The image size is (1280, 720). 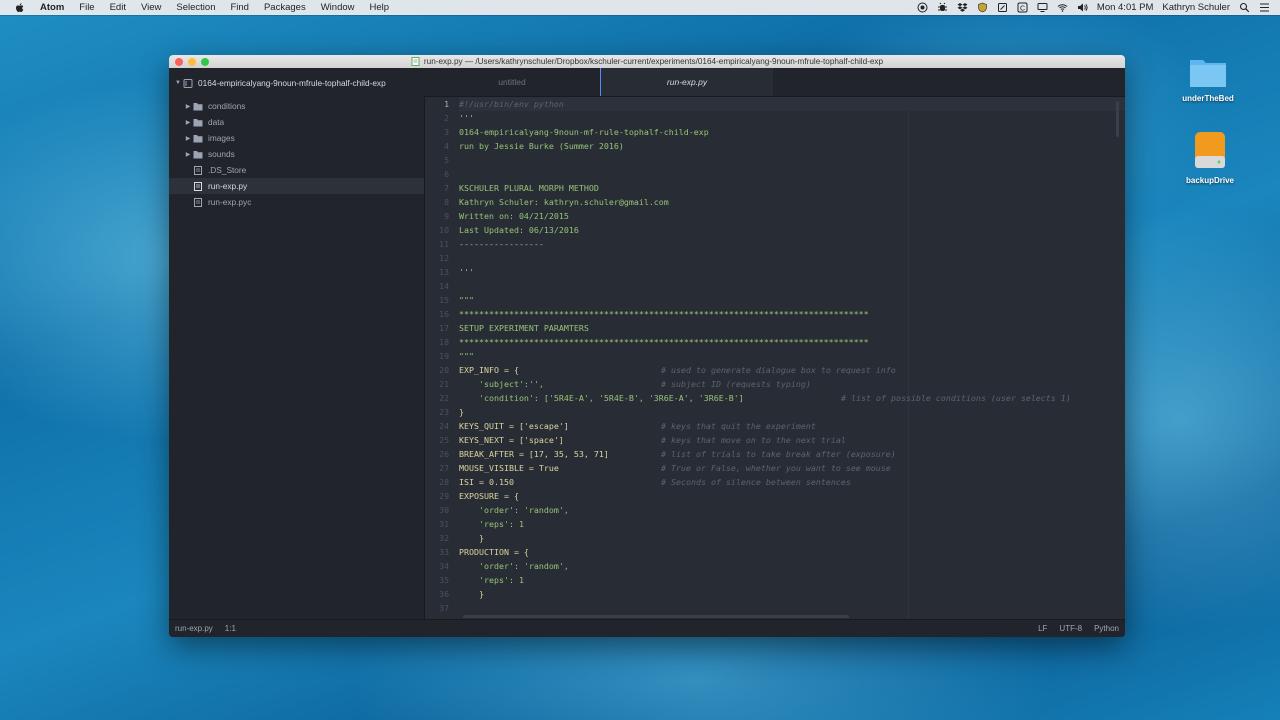 I want to click on menu-file: File, so click(x=86, y=7).